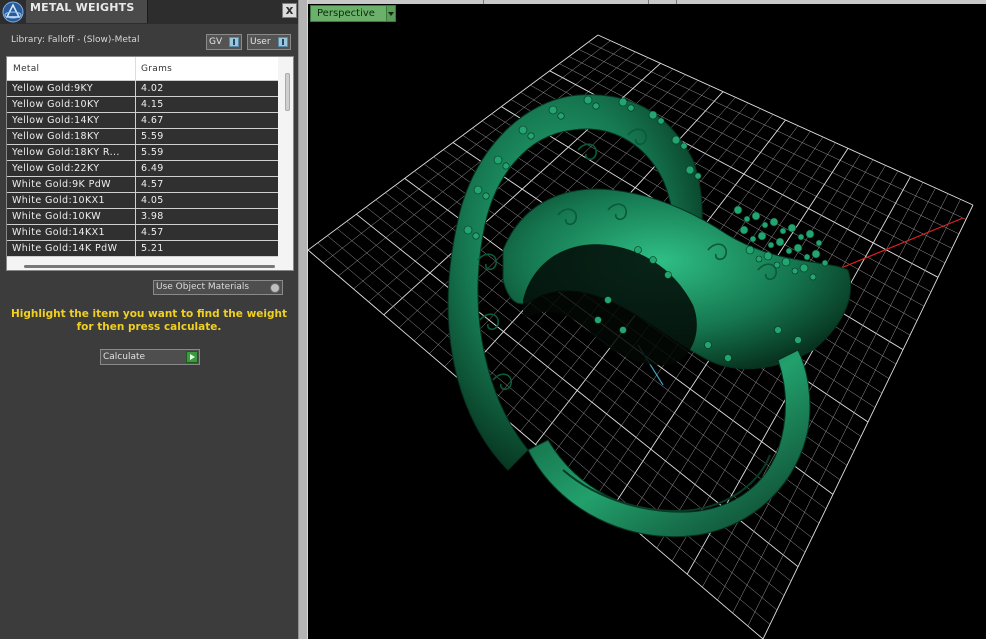 This screenshot has width=986, height=639. I want to click on table-row: White Gold:9K PdW 4.57, so click(142, 185).